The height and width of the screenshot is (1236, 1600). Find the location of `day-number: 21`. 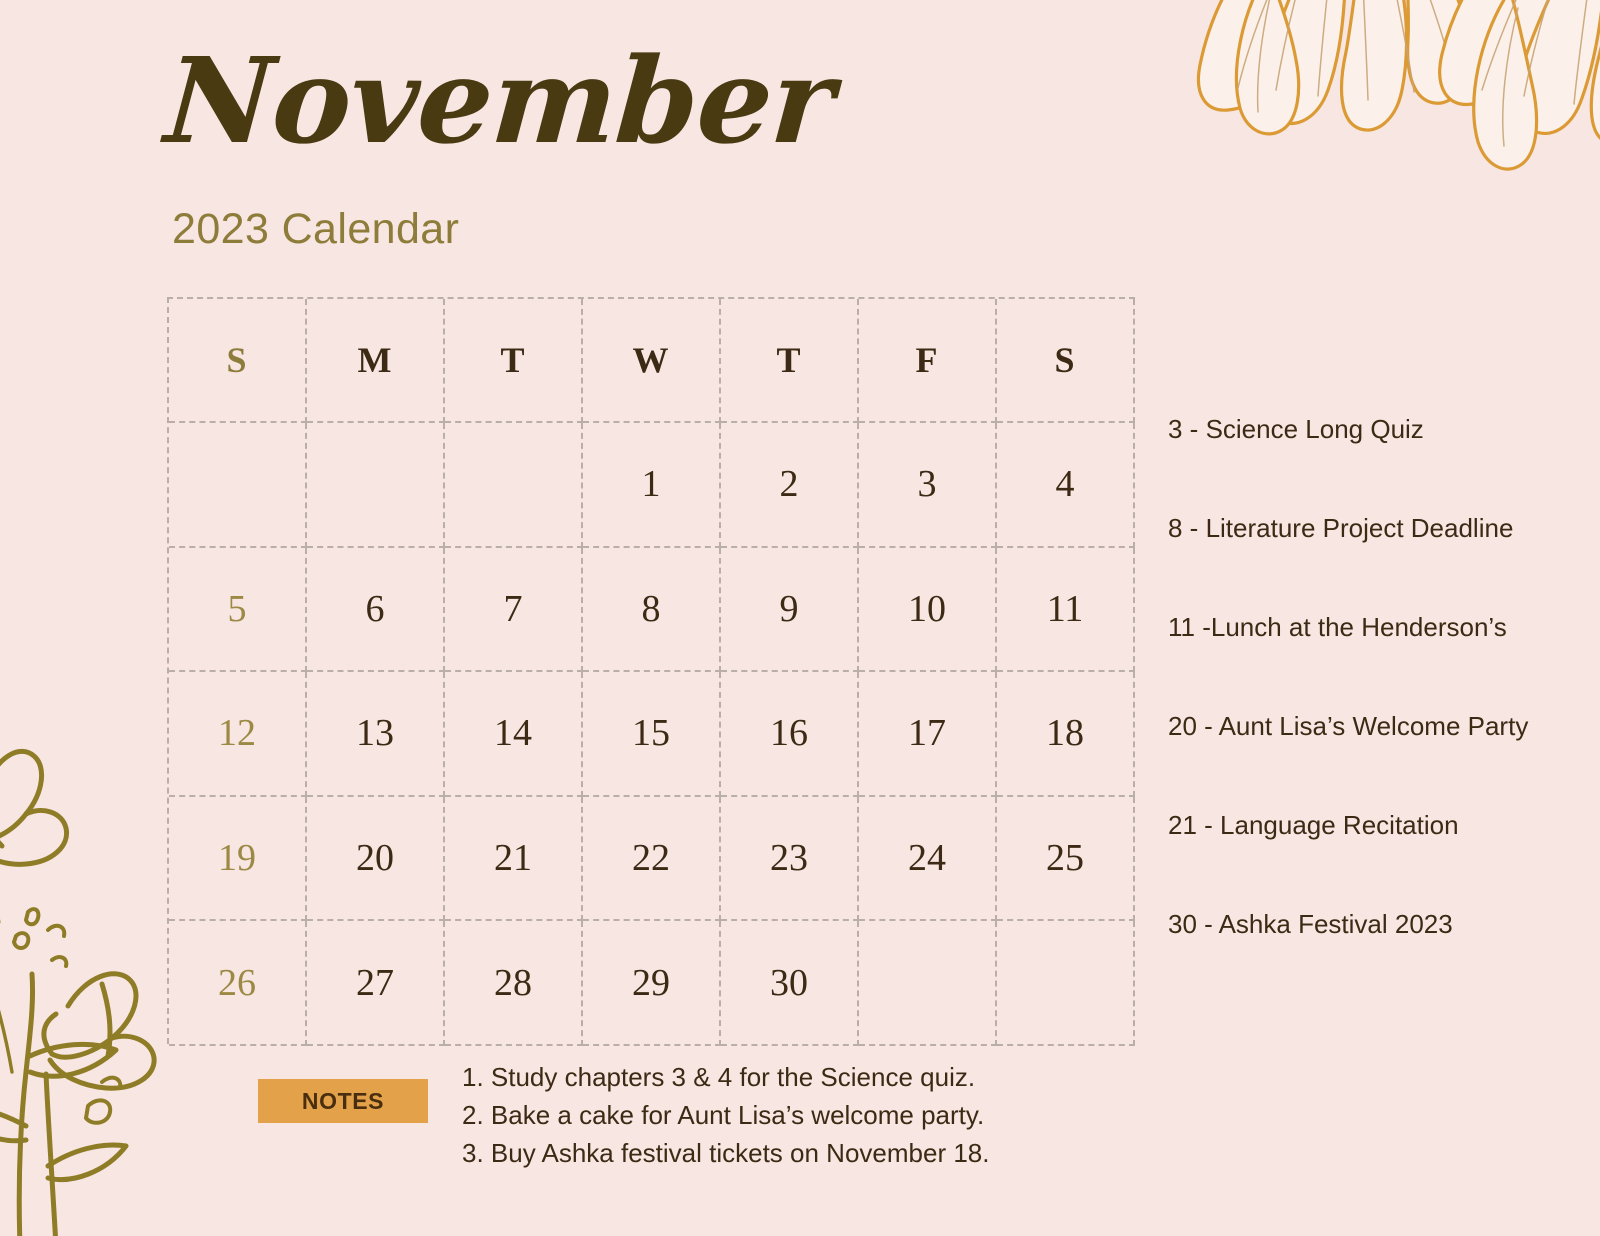

day-number: 21 is located at coordinates (513, 858).